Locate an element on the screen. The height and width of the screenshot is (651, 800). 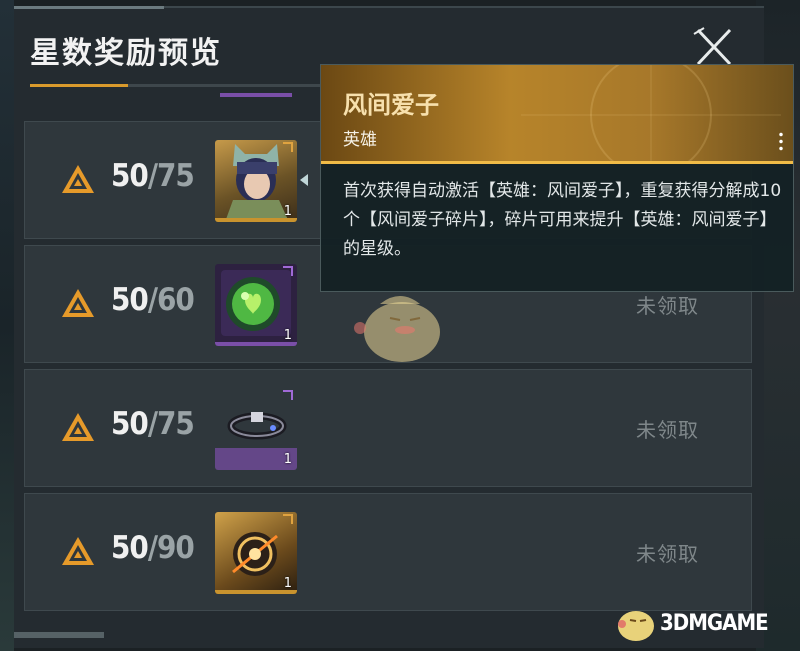
reward-item-orb: 1 is located at coordinates (256, 305).